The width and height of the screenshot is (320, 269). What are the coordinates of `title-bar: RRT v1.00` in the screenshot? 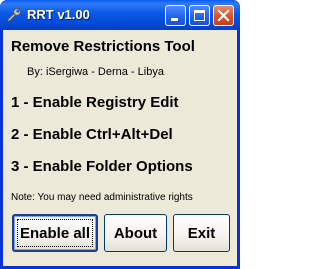 It's located at (120, 15).